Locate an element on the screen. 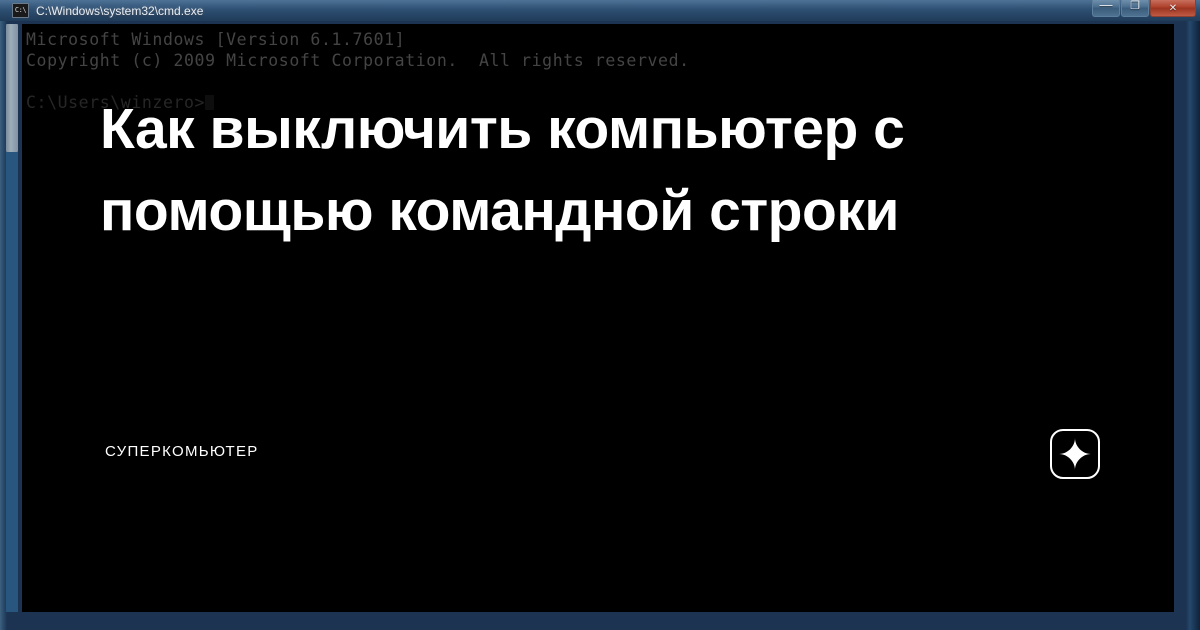 The height and width of the screenshot is (630, 1200). sparkle-icon is located at coordinates (1075, 454).